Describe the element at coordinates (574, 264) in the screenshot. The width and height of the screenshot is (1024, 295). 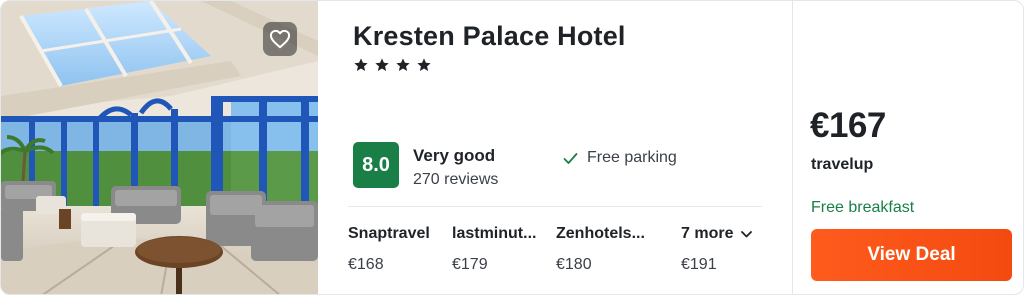
I see `provider-price: €180` at that location.